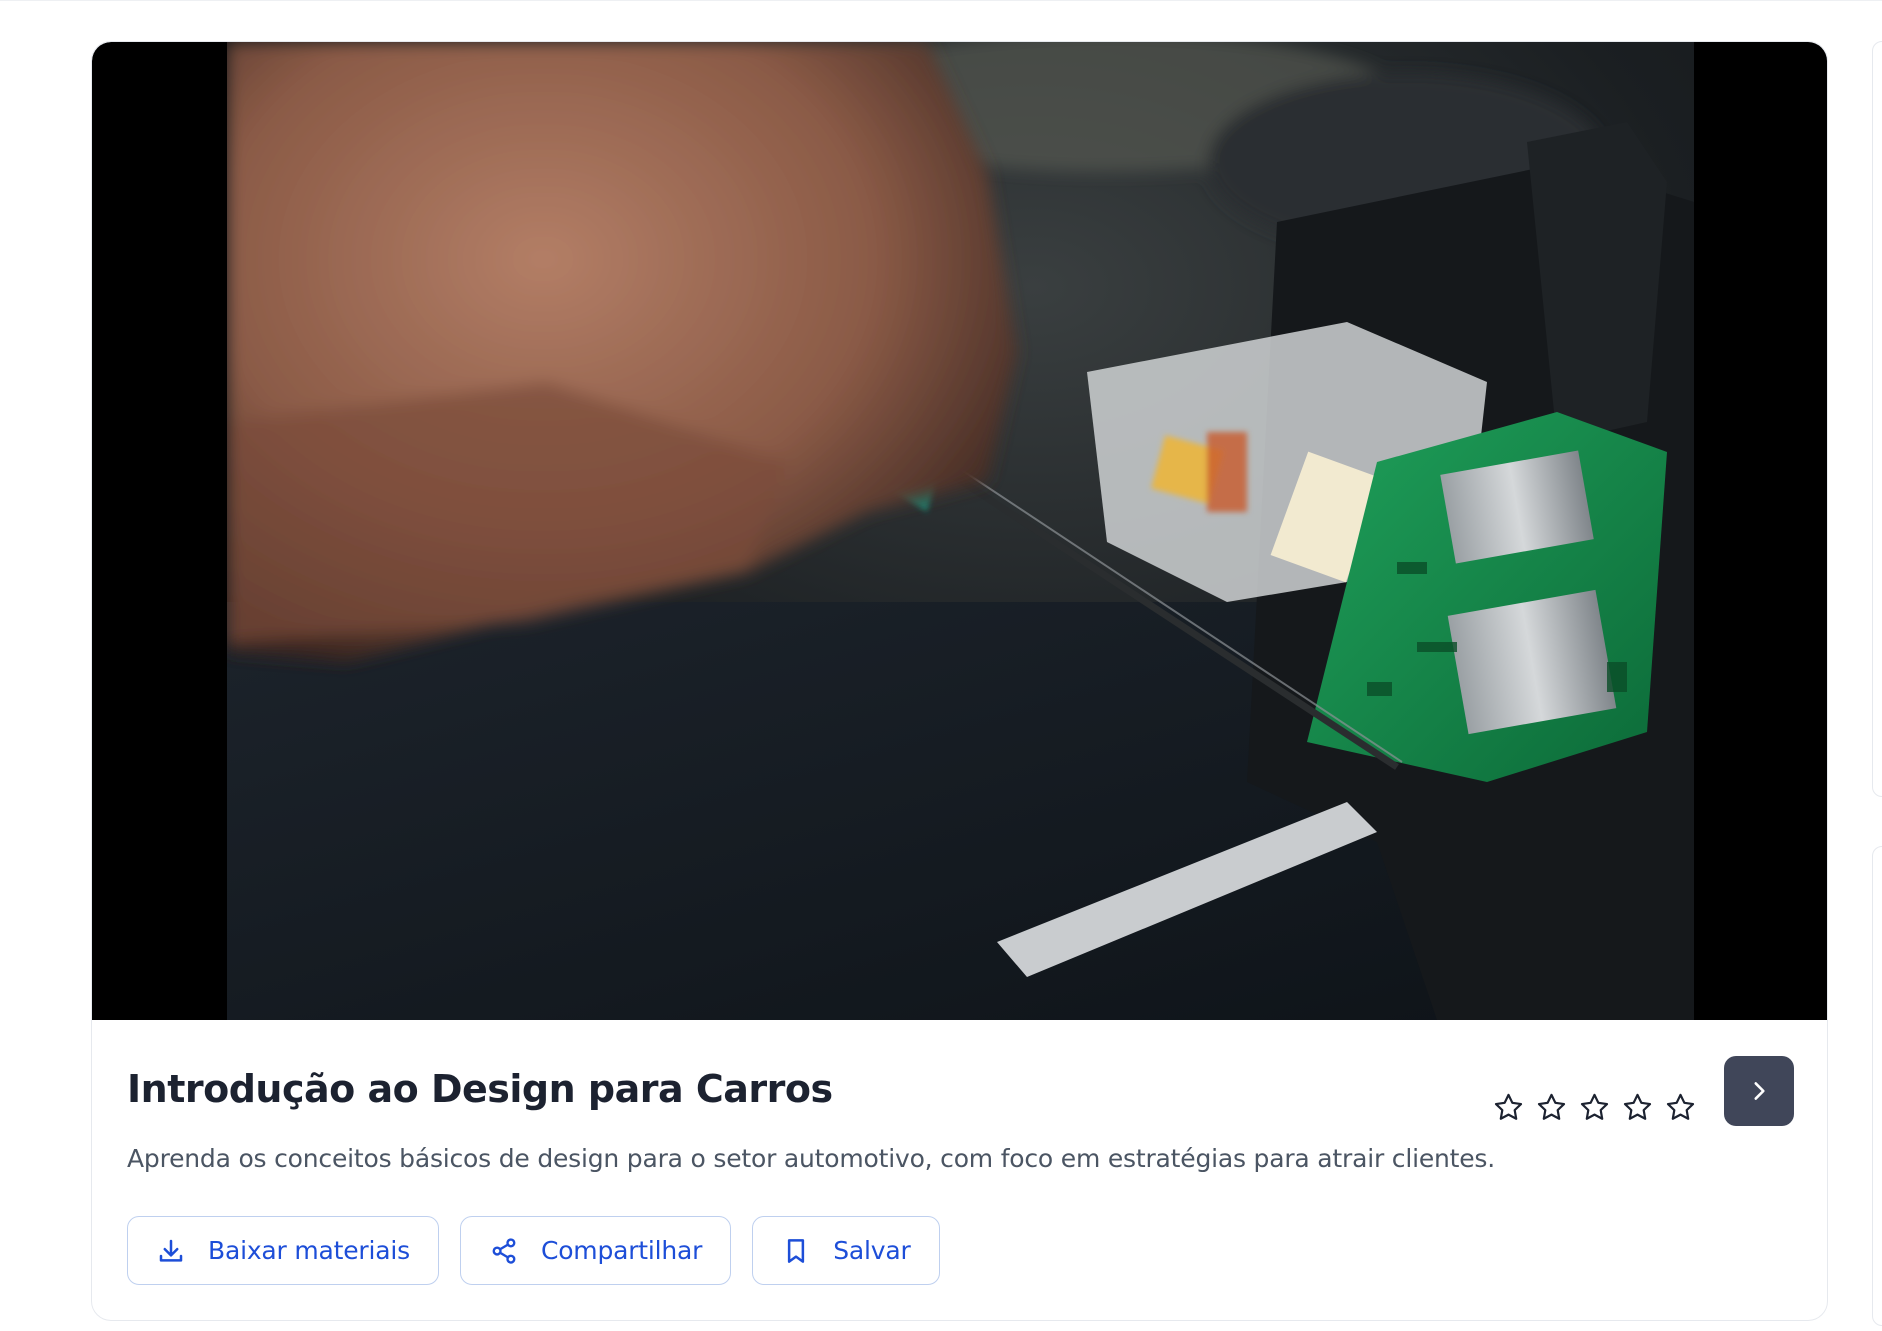  What do you see at coordinates (1877, 1086) in the screenshot?
I see `next-card-edge-lower` at bounding box center [1877, 1086].